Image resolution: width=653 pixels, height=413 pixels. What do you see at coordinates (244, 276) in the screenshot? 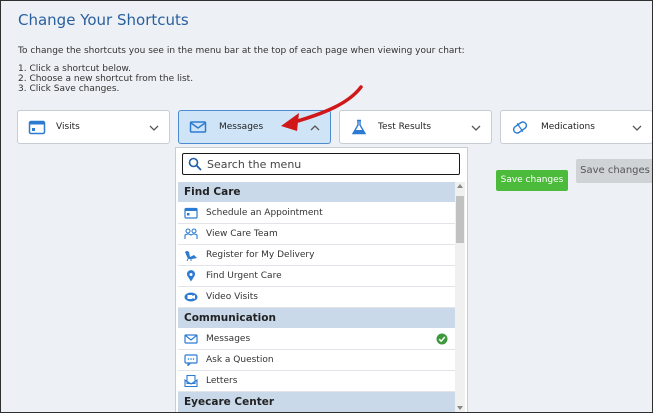
I see `menu-item-label: Find Urgent Care` at bounding box center [244, 276].